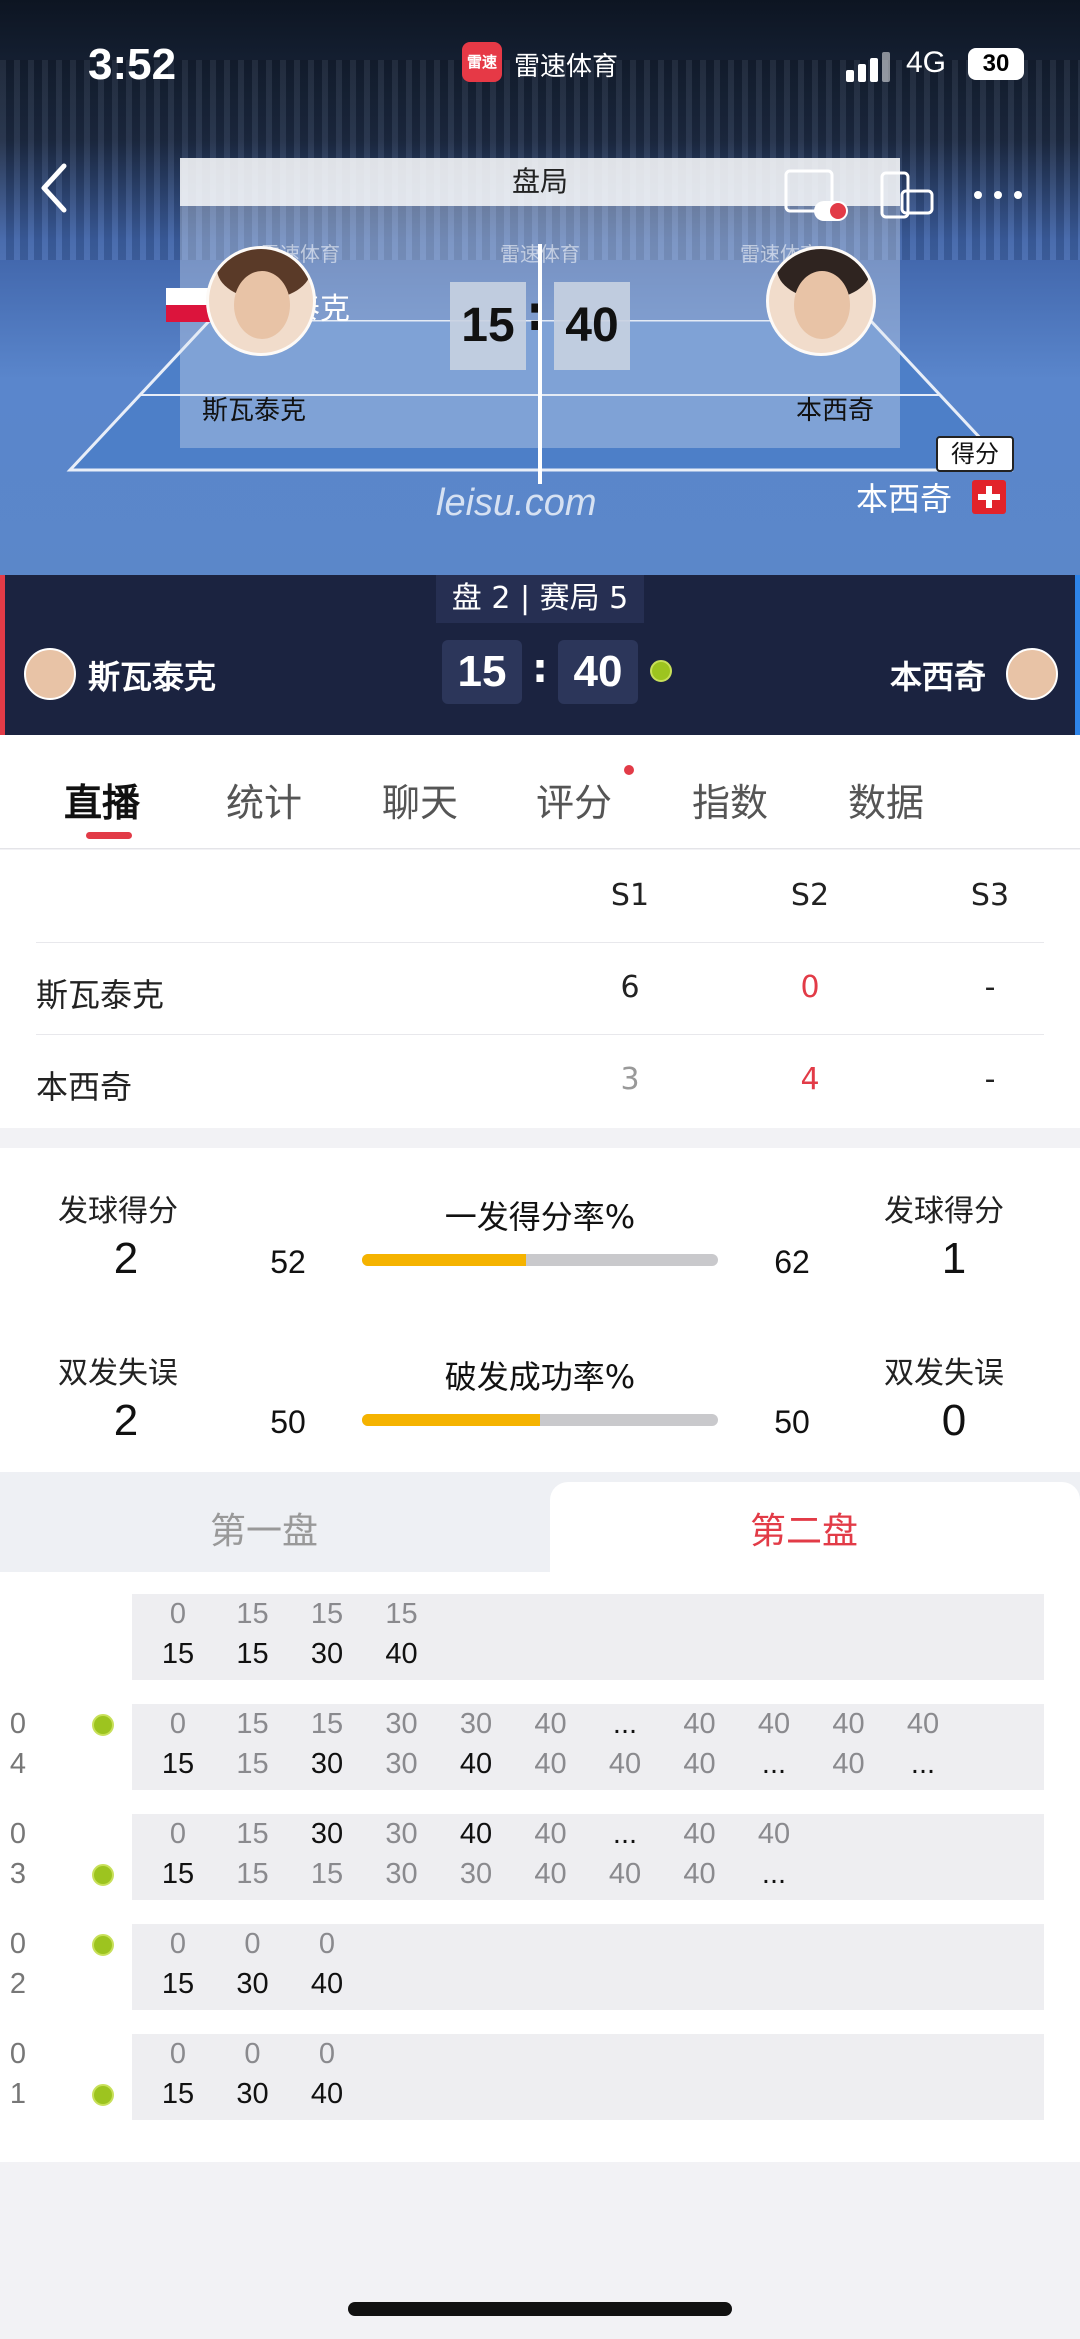 The height and width of the screenshot is (2339, 1080). What do you see at coordinates (264, 799) in the screenshot?
I see `tab-stats: 统计` at bounding box center [264, 799].